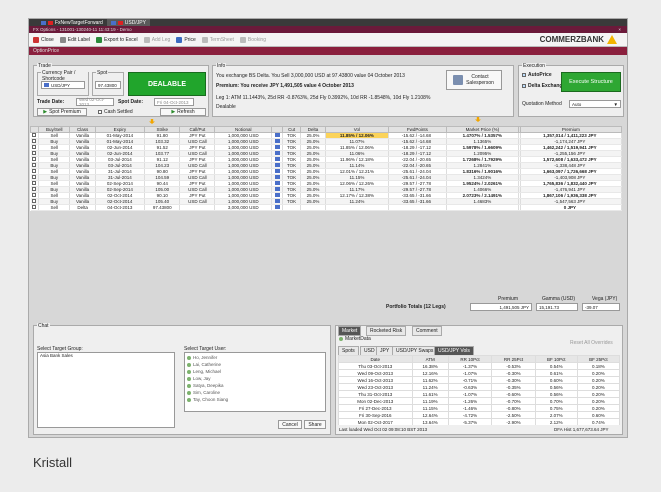 The image size is (661, 492). What do you see at coordinates (513, 359) in the screenshot?
I see `column-header: RR 25Pct` at bounding box center [513, 359].